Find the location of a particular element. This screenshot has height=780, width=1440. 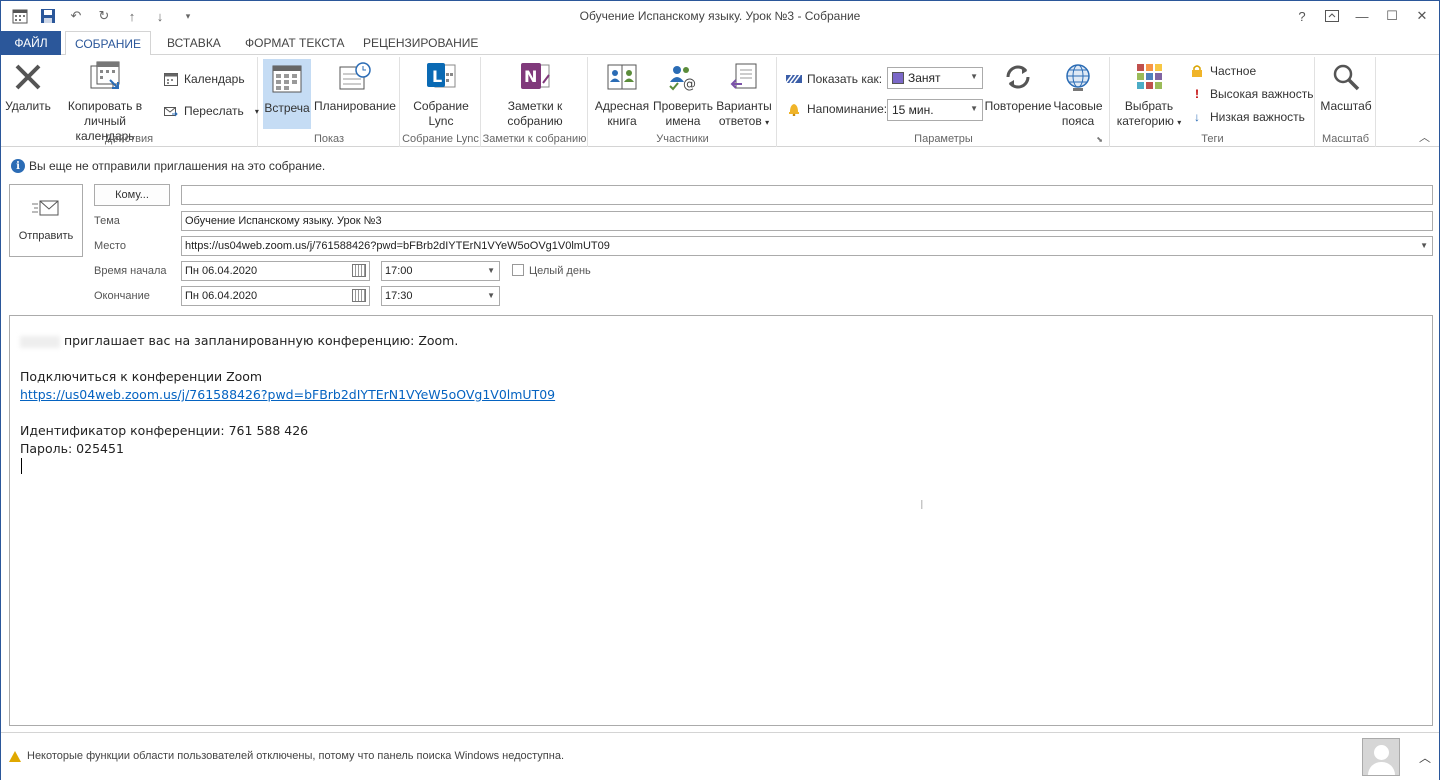

copy-line1: Копировать в is located at coordinates (105, 106).